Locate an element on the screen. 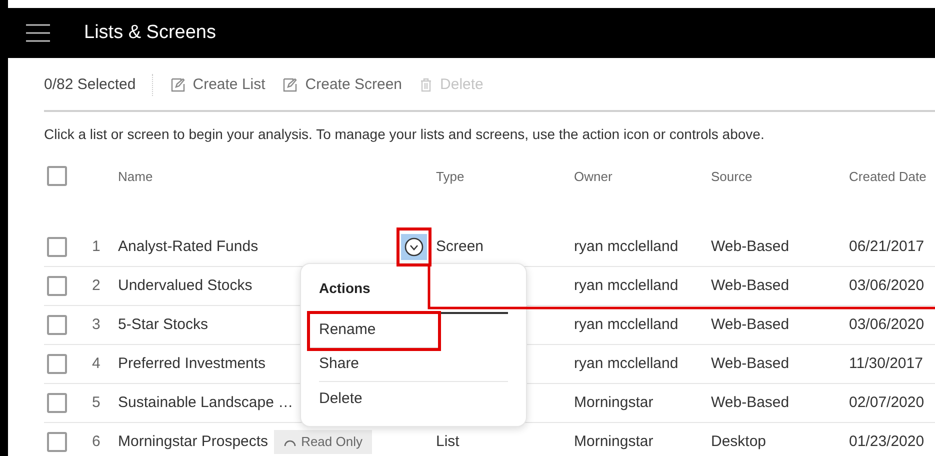 The height and width of the screenshot is (456, 935). action-button is located at coordinates (414, 247).